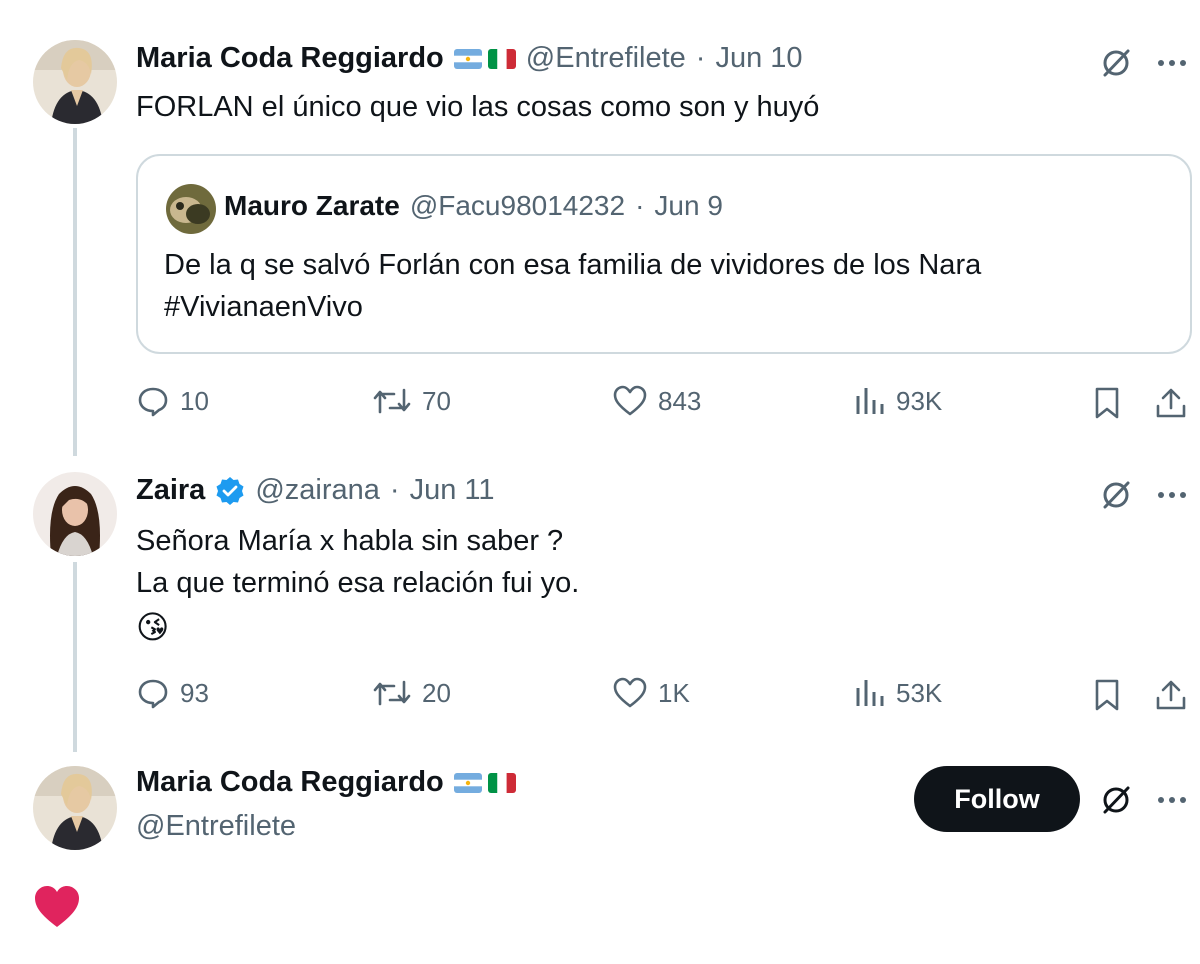 Image resolution: width=1200 pixels, height=964 pixels. Describe the element at coordinates (170, 490) in the screenshot. I see `author-name: Zaira` at that location.